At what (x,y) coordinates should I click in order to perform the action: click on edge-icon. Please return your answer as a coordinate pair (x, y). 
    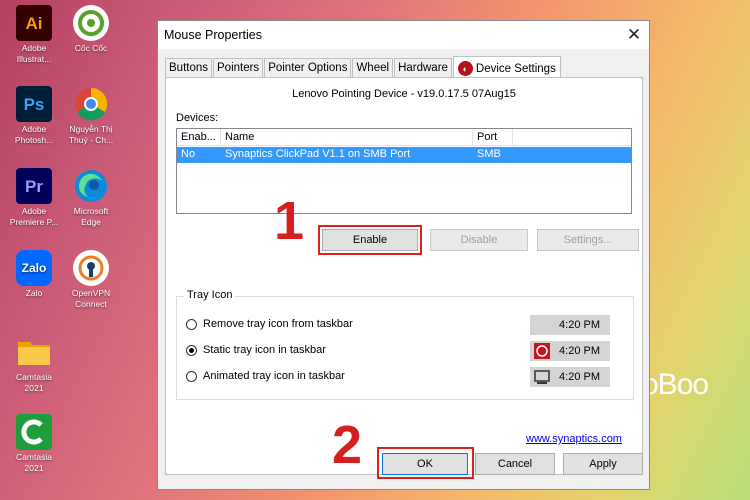
    Looking at the image, I should click on (91, 186).